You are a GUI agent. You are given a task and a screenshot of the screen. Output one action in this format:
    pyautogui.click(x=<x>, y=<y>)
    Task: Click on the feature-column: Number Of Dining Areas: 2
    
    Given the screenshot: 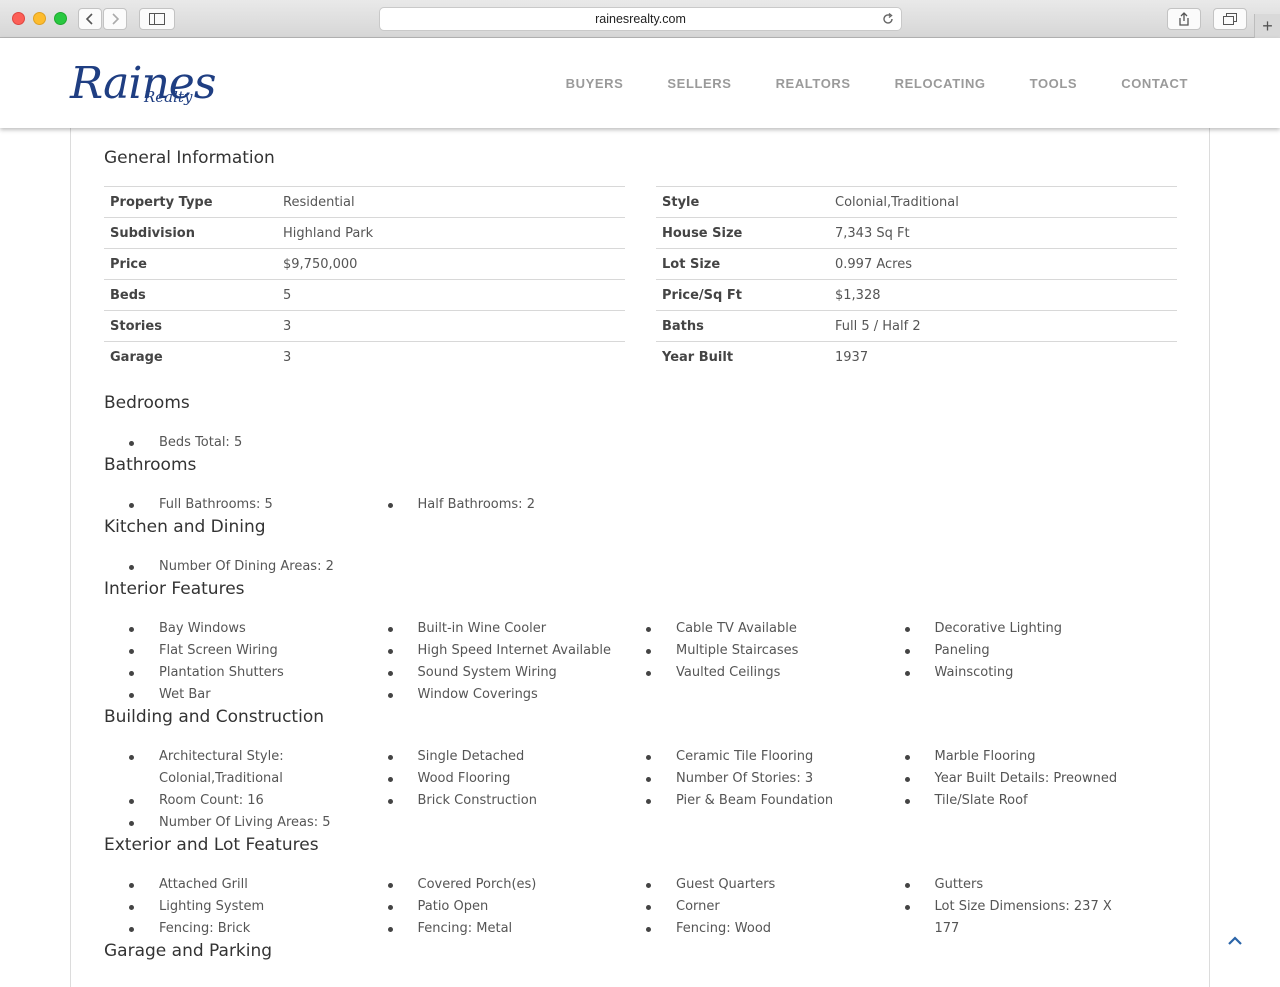 What is the action you would take?
    pyautogui.click(x=233, y=567)
    